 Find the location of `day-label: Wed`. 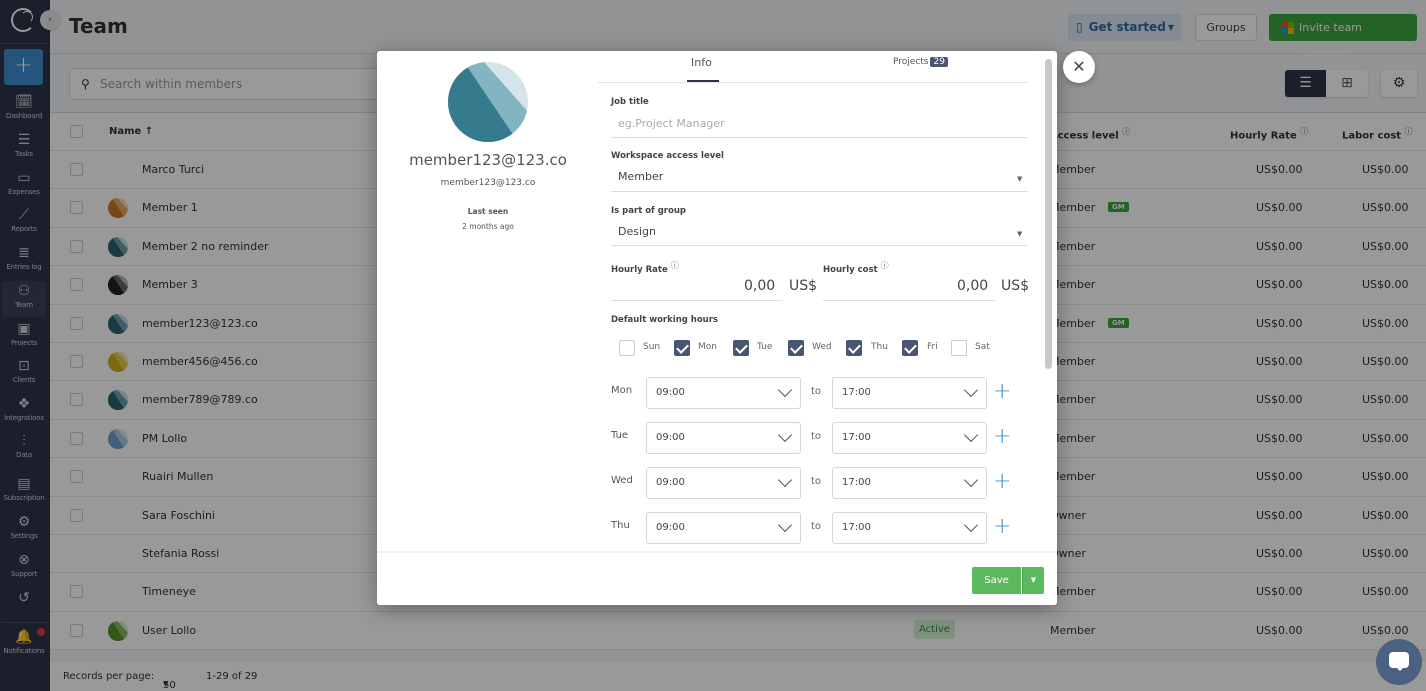

day-label: Wed is located at coordinates (822, 347).